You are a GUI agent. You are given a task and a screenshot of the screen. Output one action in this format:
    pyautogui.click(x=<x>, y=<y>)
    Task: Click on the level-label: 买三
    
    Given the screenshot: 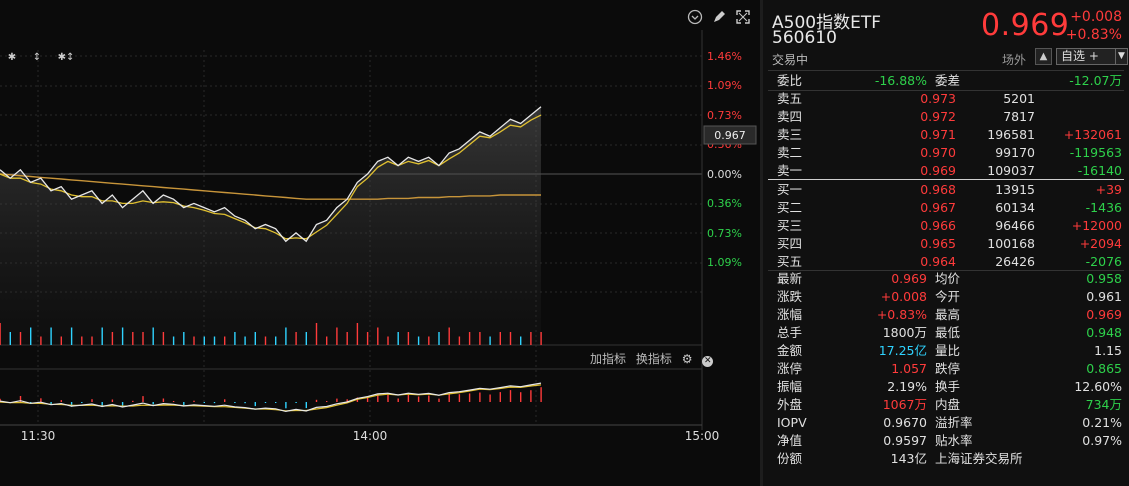 What is the action you would take?
    pyautogui.click(x=790, y=225)
    